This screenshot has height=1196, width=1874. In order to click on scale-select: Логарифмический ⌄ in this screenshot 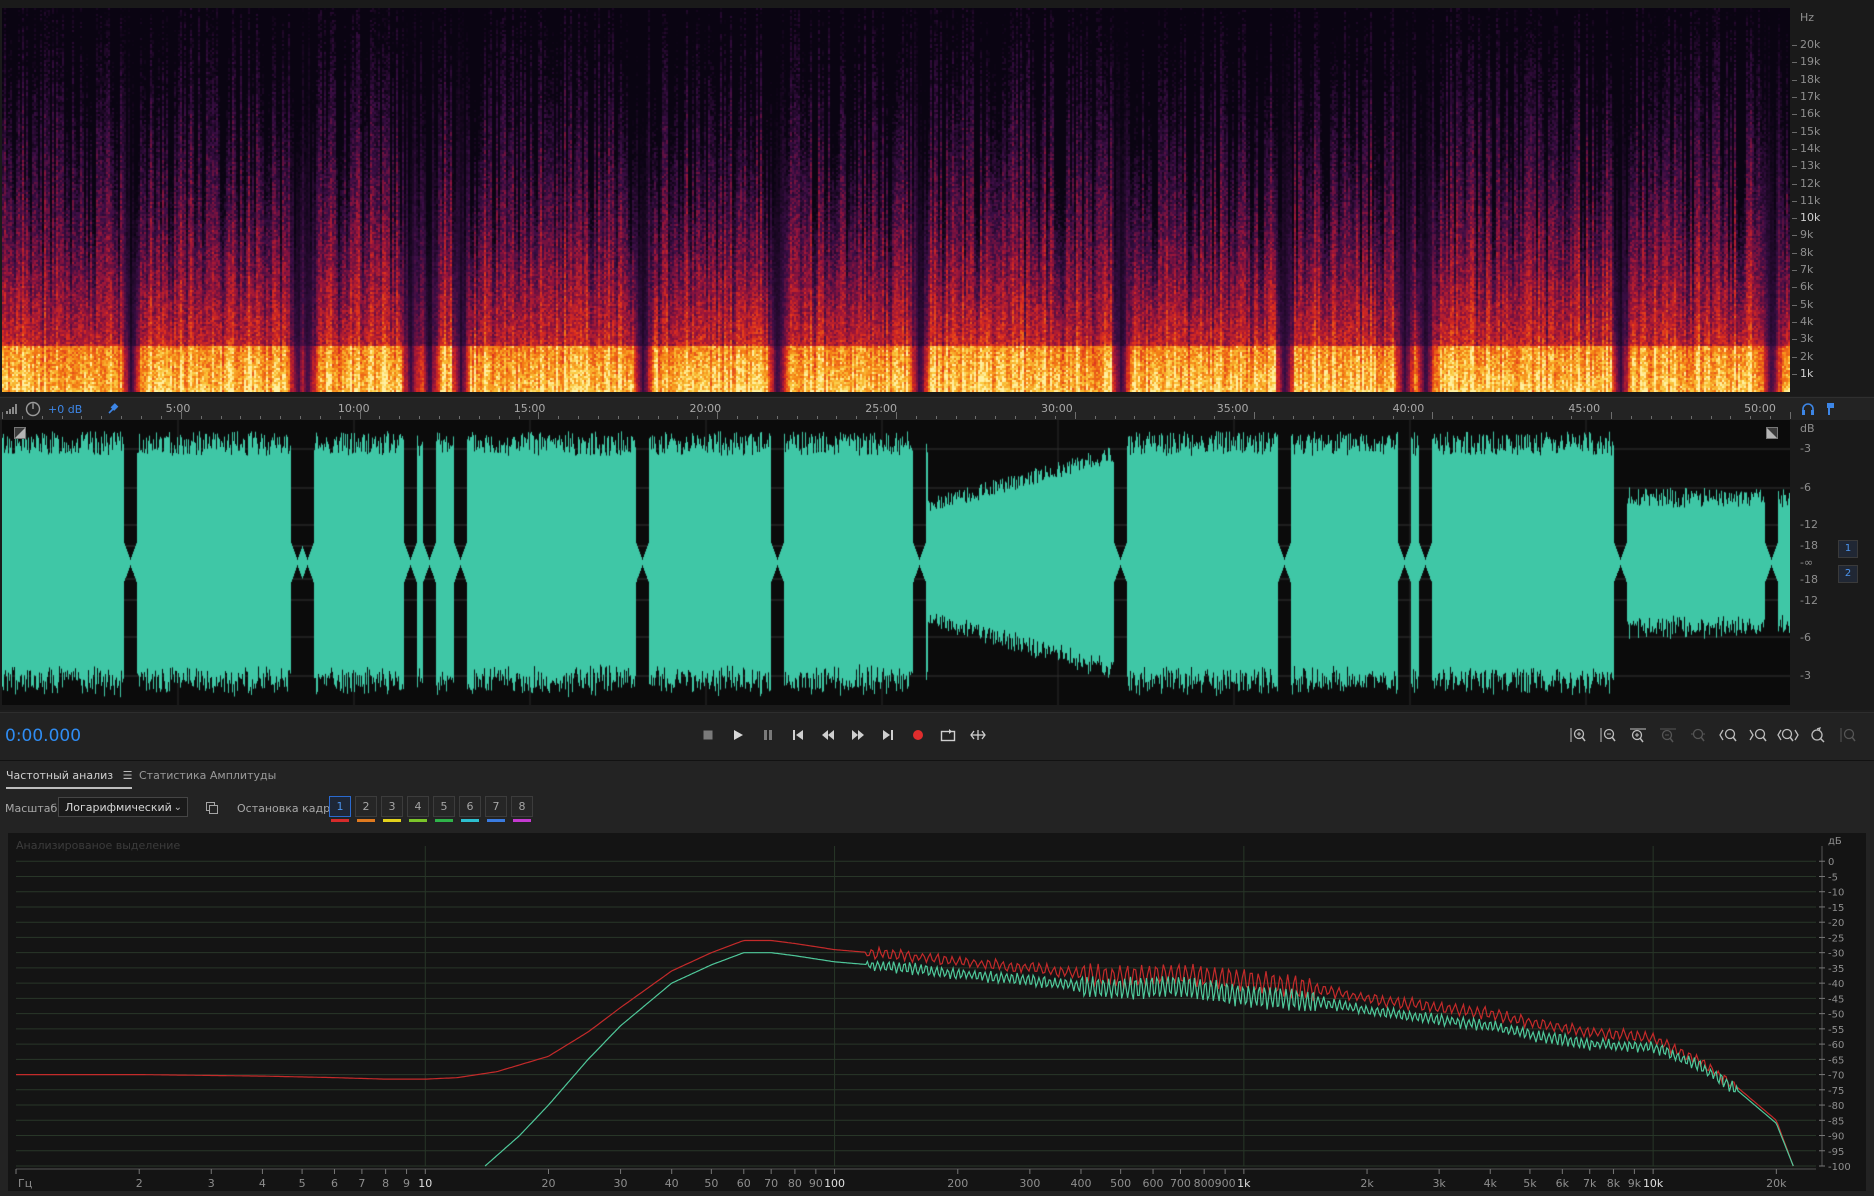, I will do `click(123, 807)`.